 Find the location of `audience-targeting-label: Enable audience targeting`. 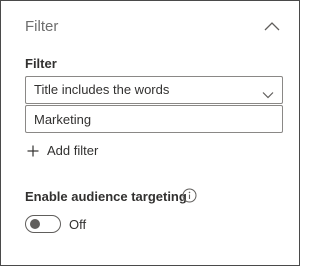

audience-targeting-label: Enable audience targeting is located at coordinates (106, 196).